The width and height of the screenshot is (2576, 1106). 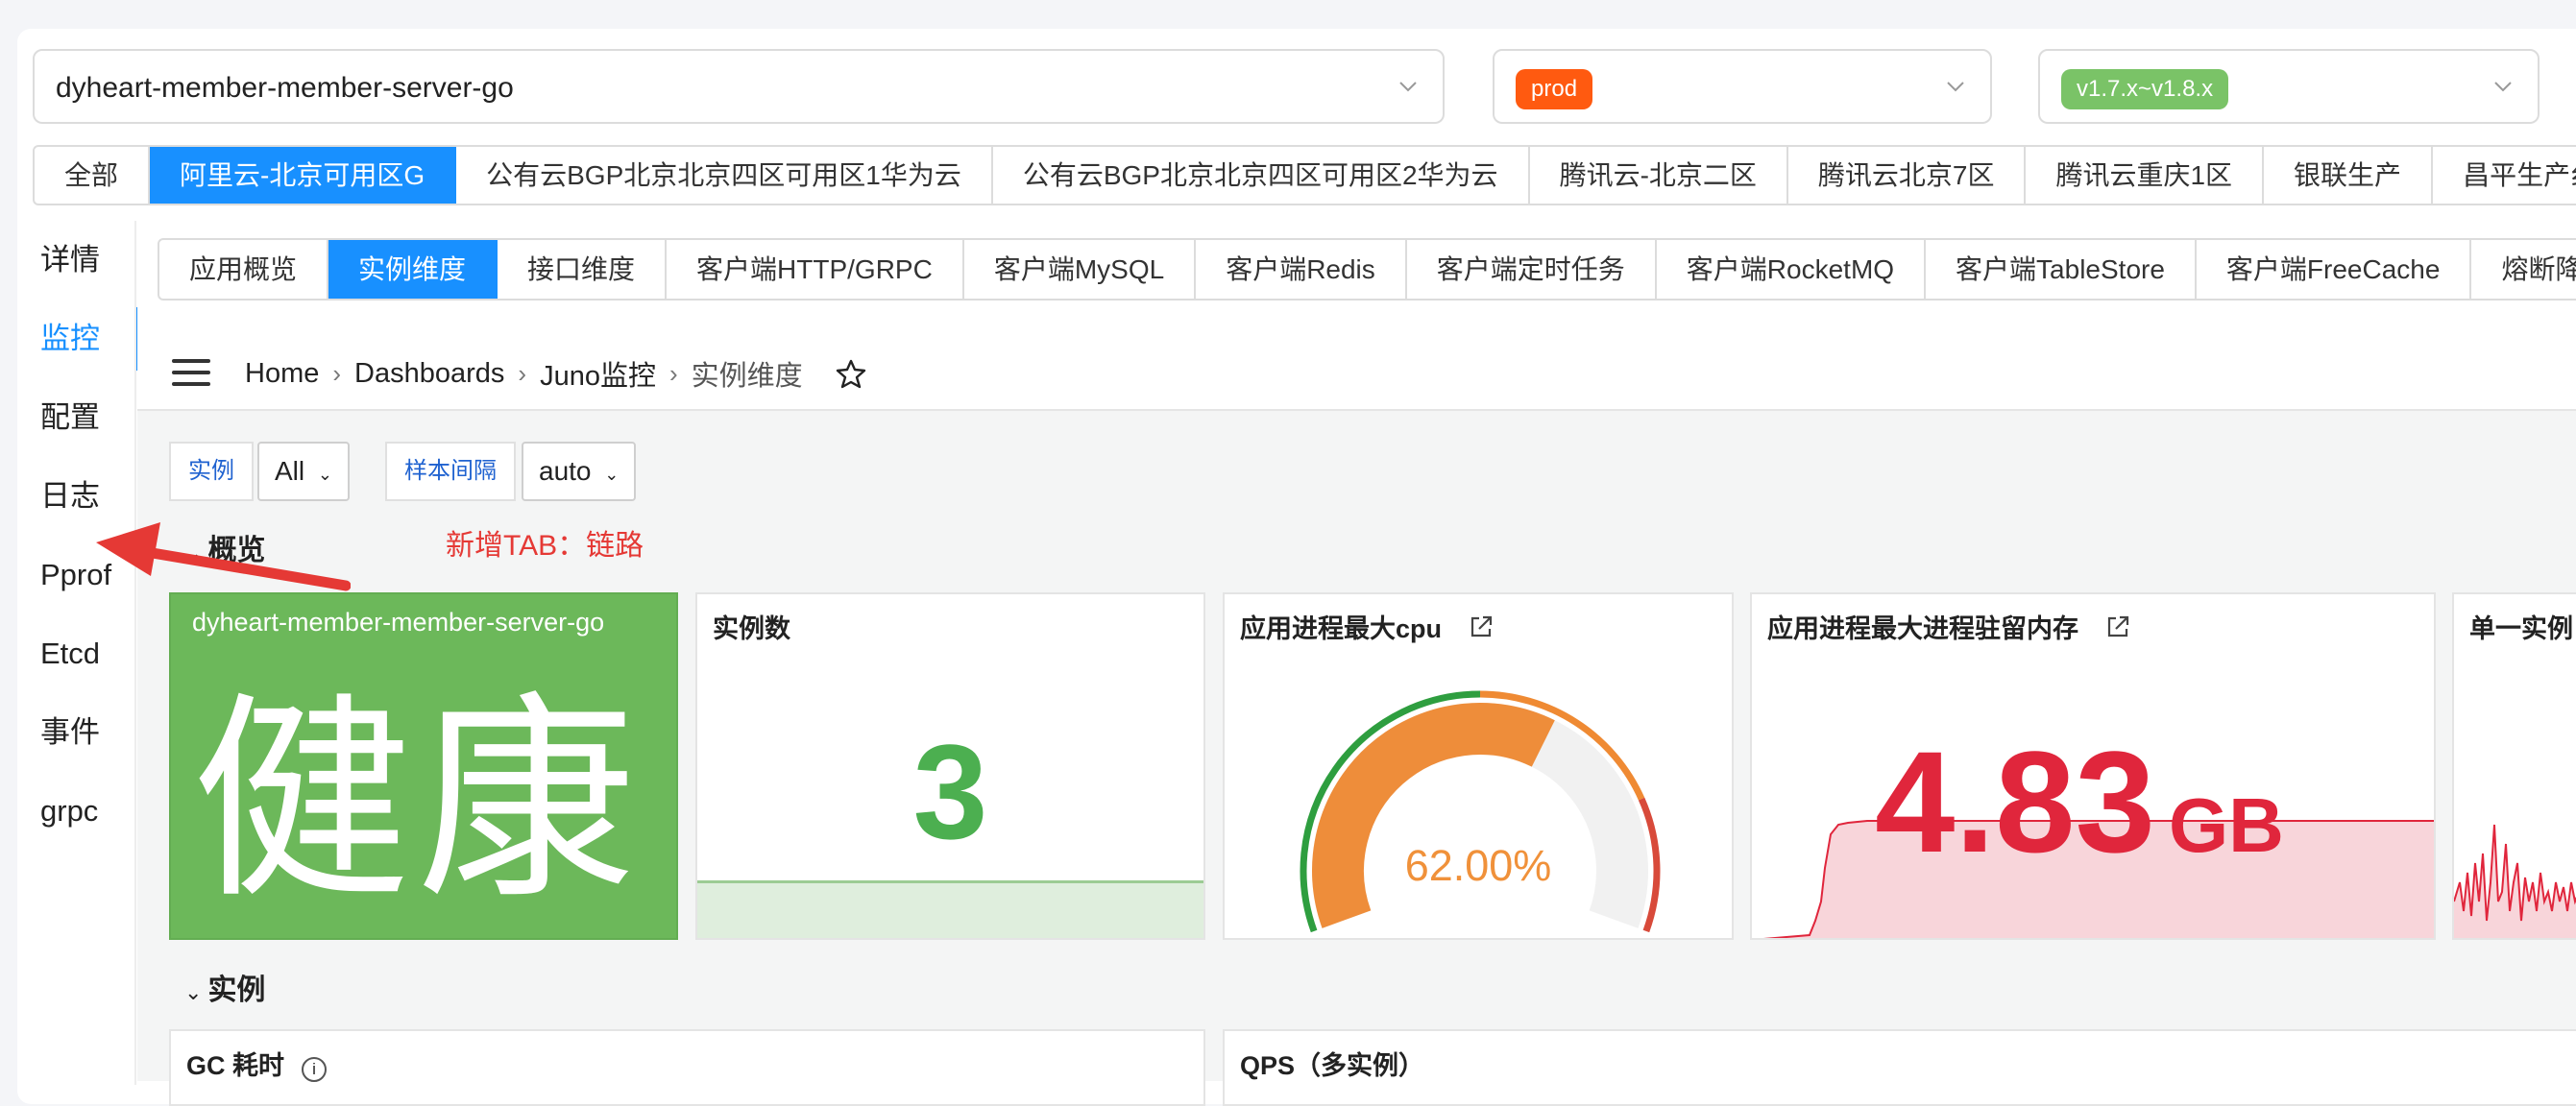 I want to click on health-panel: dyheart-member-member-server-go 健康, so click(x=424, y=766).